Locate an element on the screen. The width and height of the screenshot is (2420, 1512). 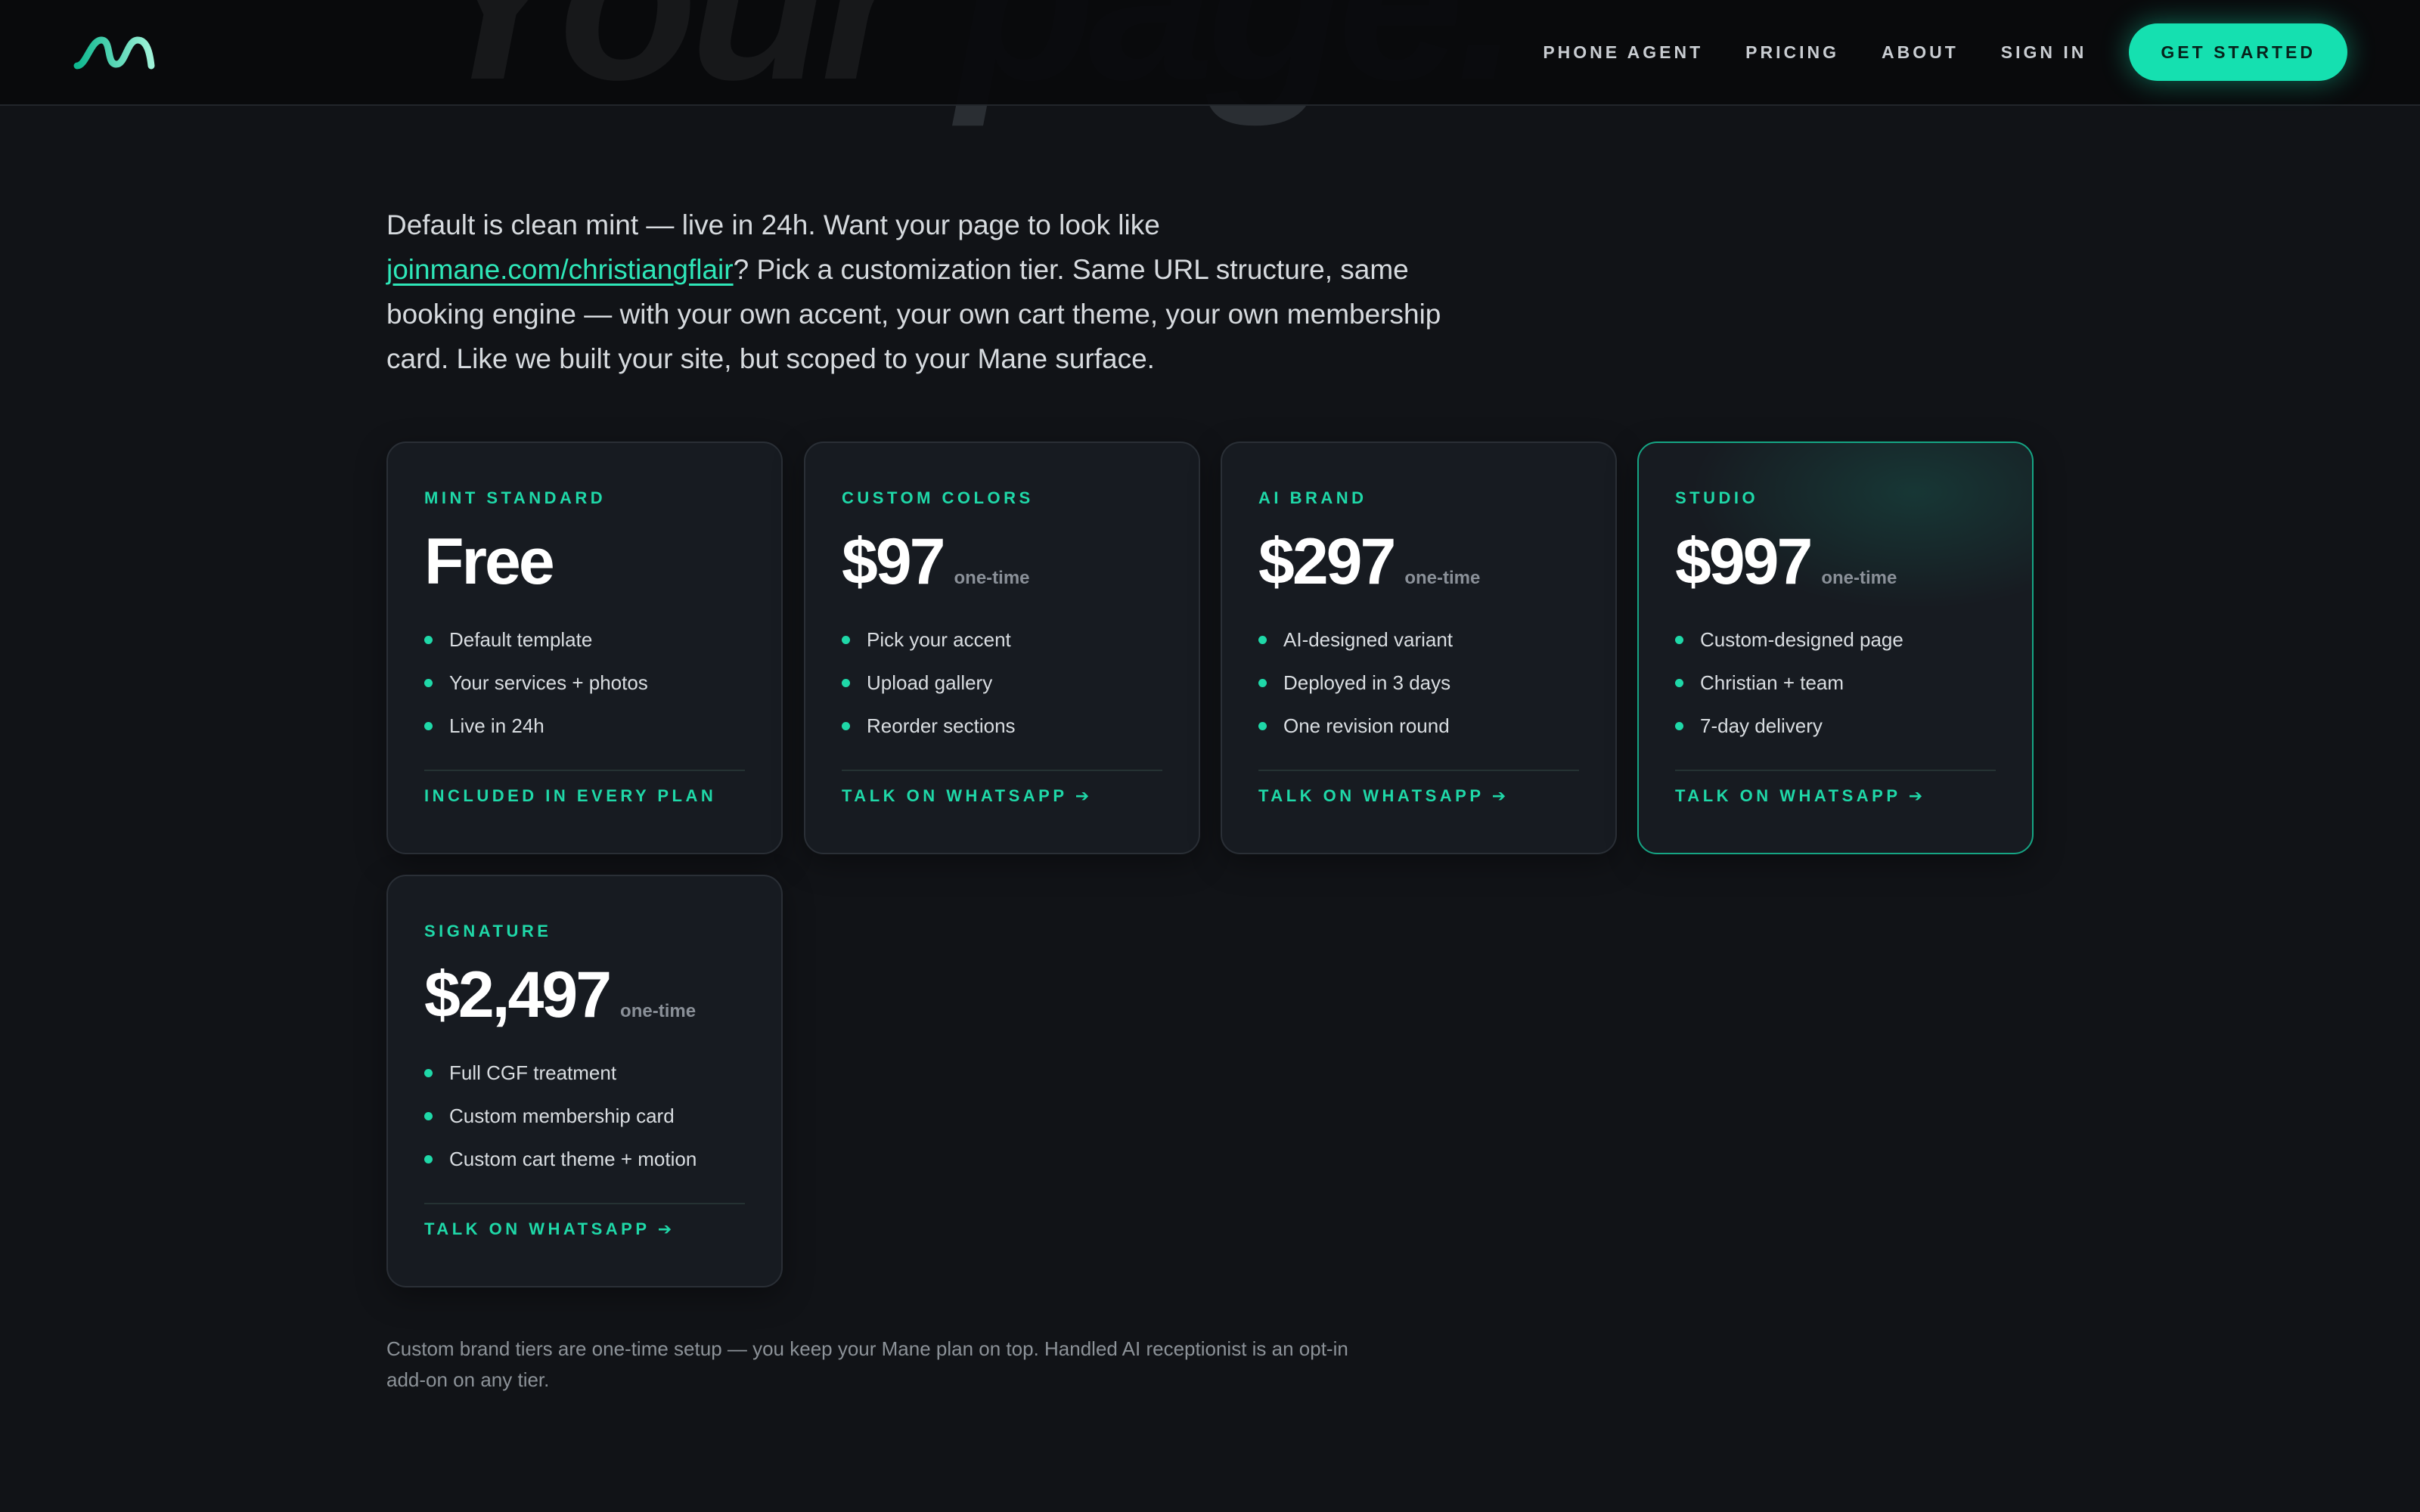
get-started-button: GET STARTED is located at coordinates (2238, 52).